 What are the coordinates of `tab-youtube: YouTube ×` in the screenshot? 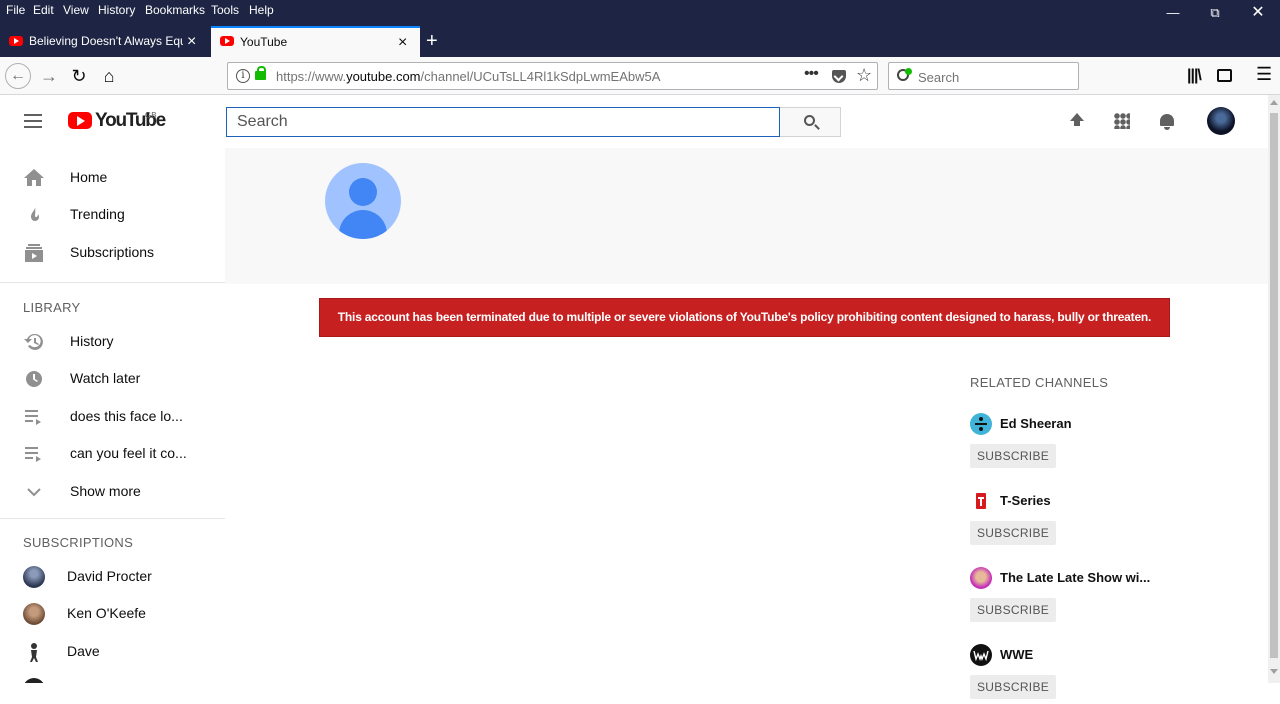 It's located at (315, 41).